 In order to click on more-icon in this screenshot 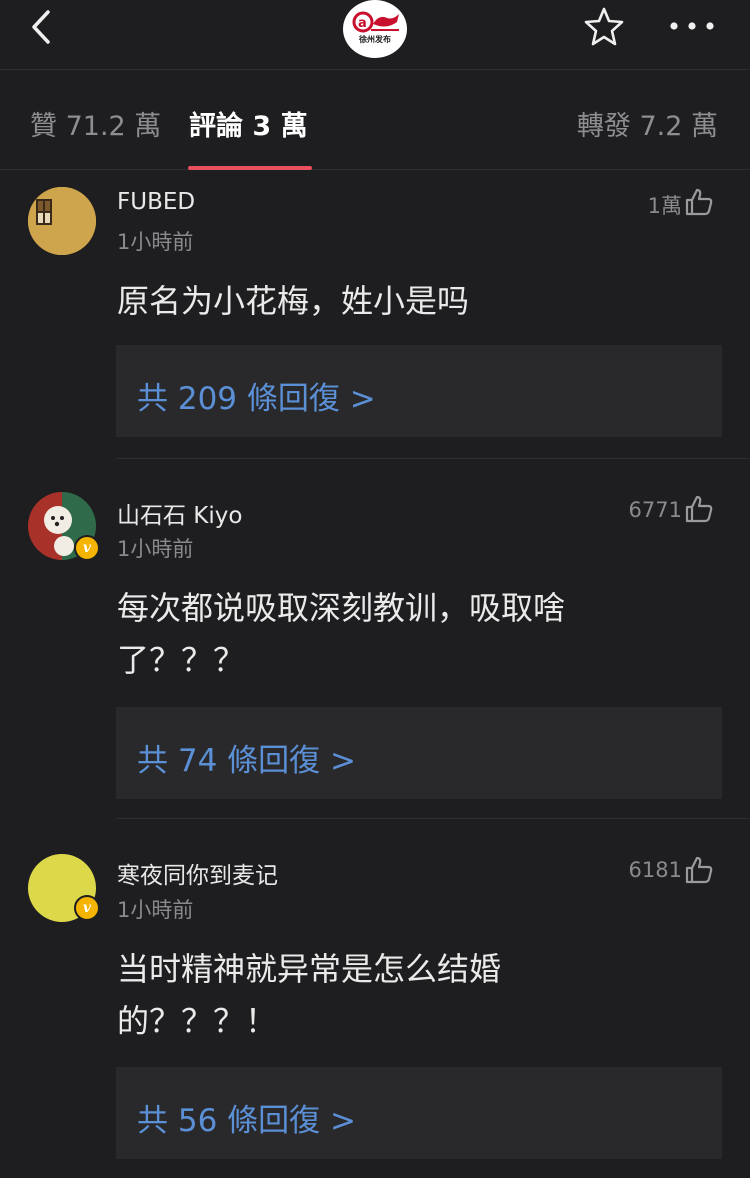, I will do `click(692, 26)`.